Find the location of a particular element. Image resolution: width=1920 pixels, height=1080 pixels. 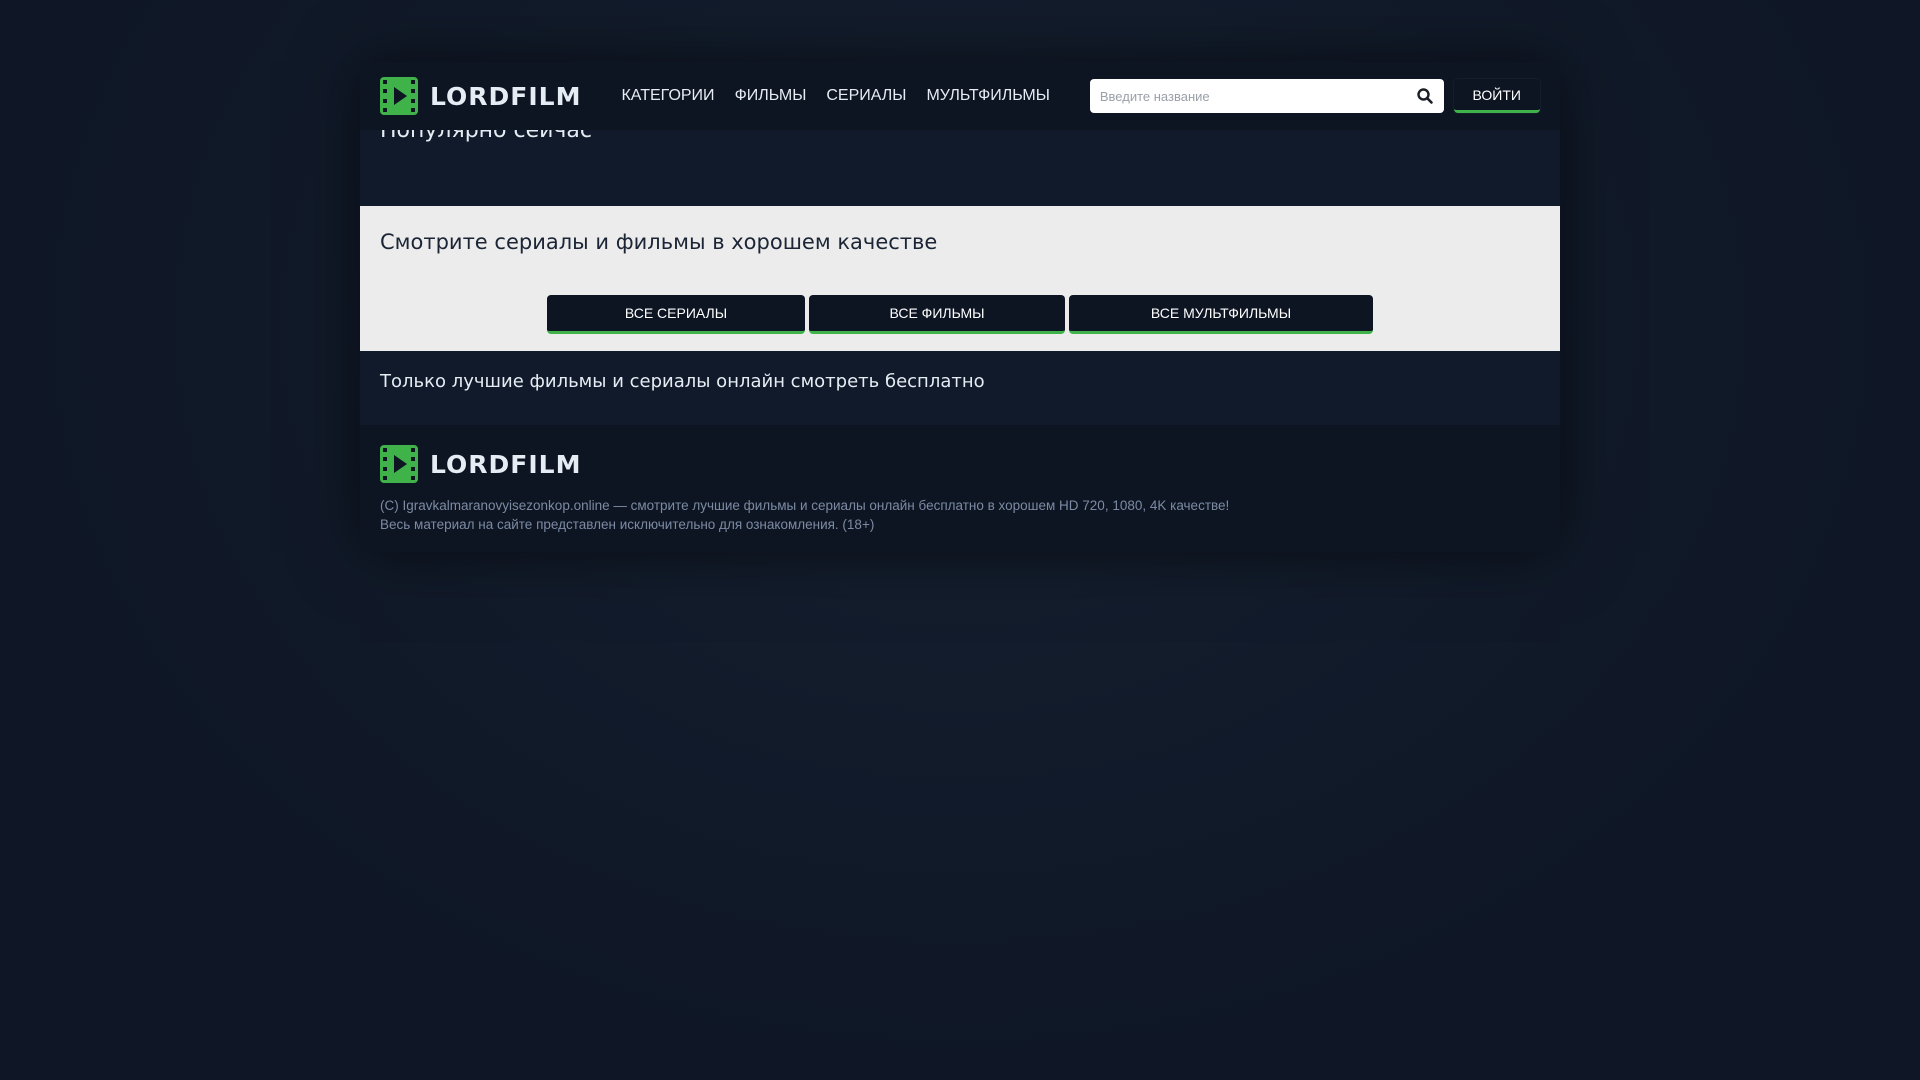

popular-section: Популярно сейчас is located at coordinates (960, 168).